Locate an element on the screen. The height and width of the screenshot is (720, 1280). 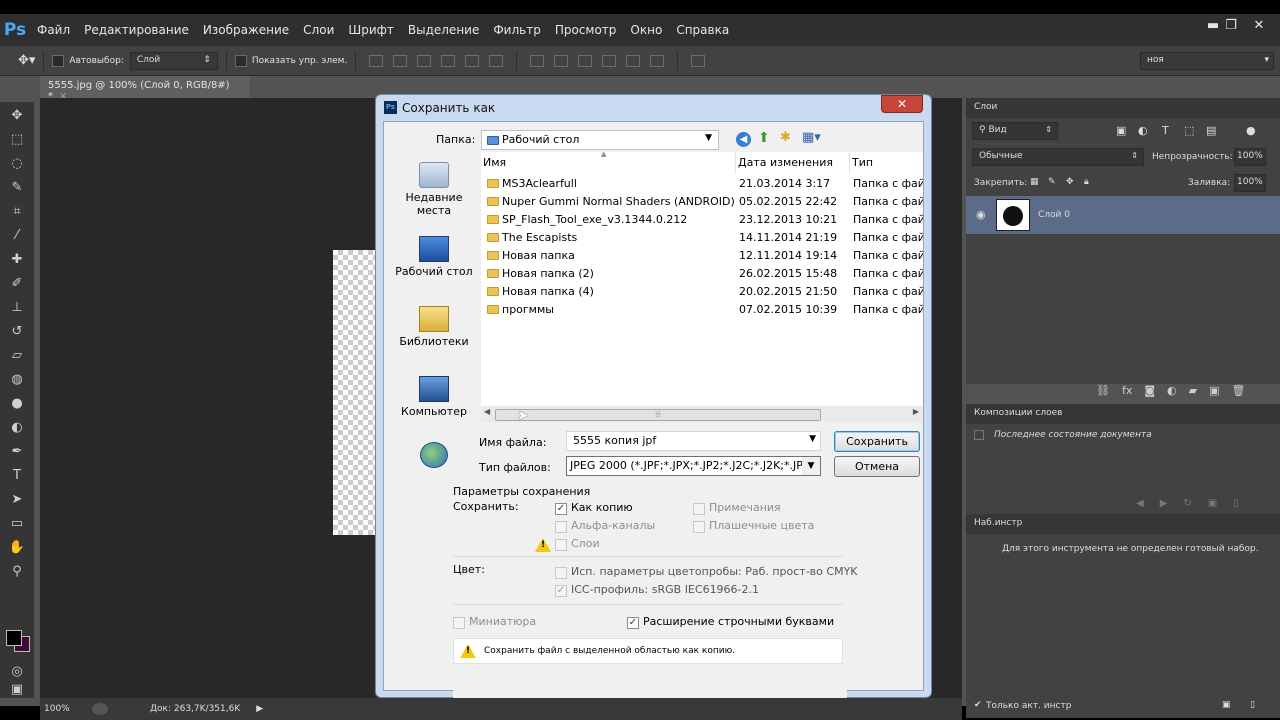
back-icon: ◀ is located at coordinates (743, 139).